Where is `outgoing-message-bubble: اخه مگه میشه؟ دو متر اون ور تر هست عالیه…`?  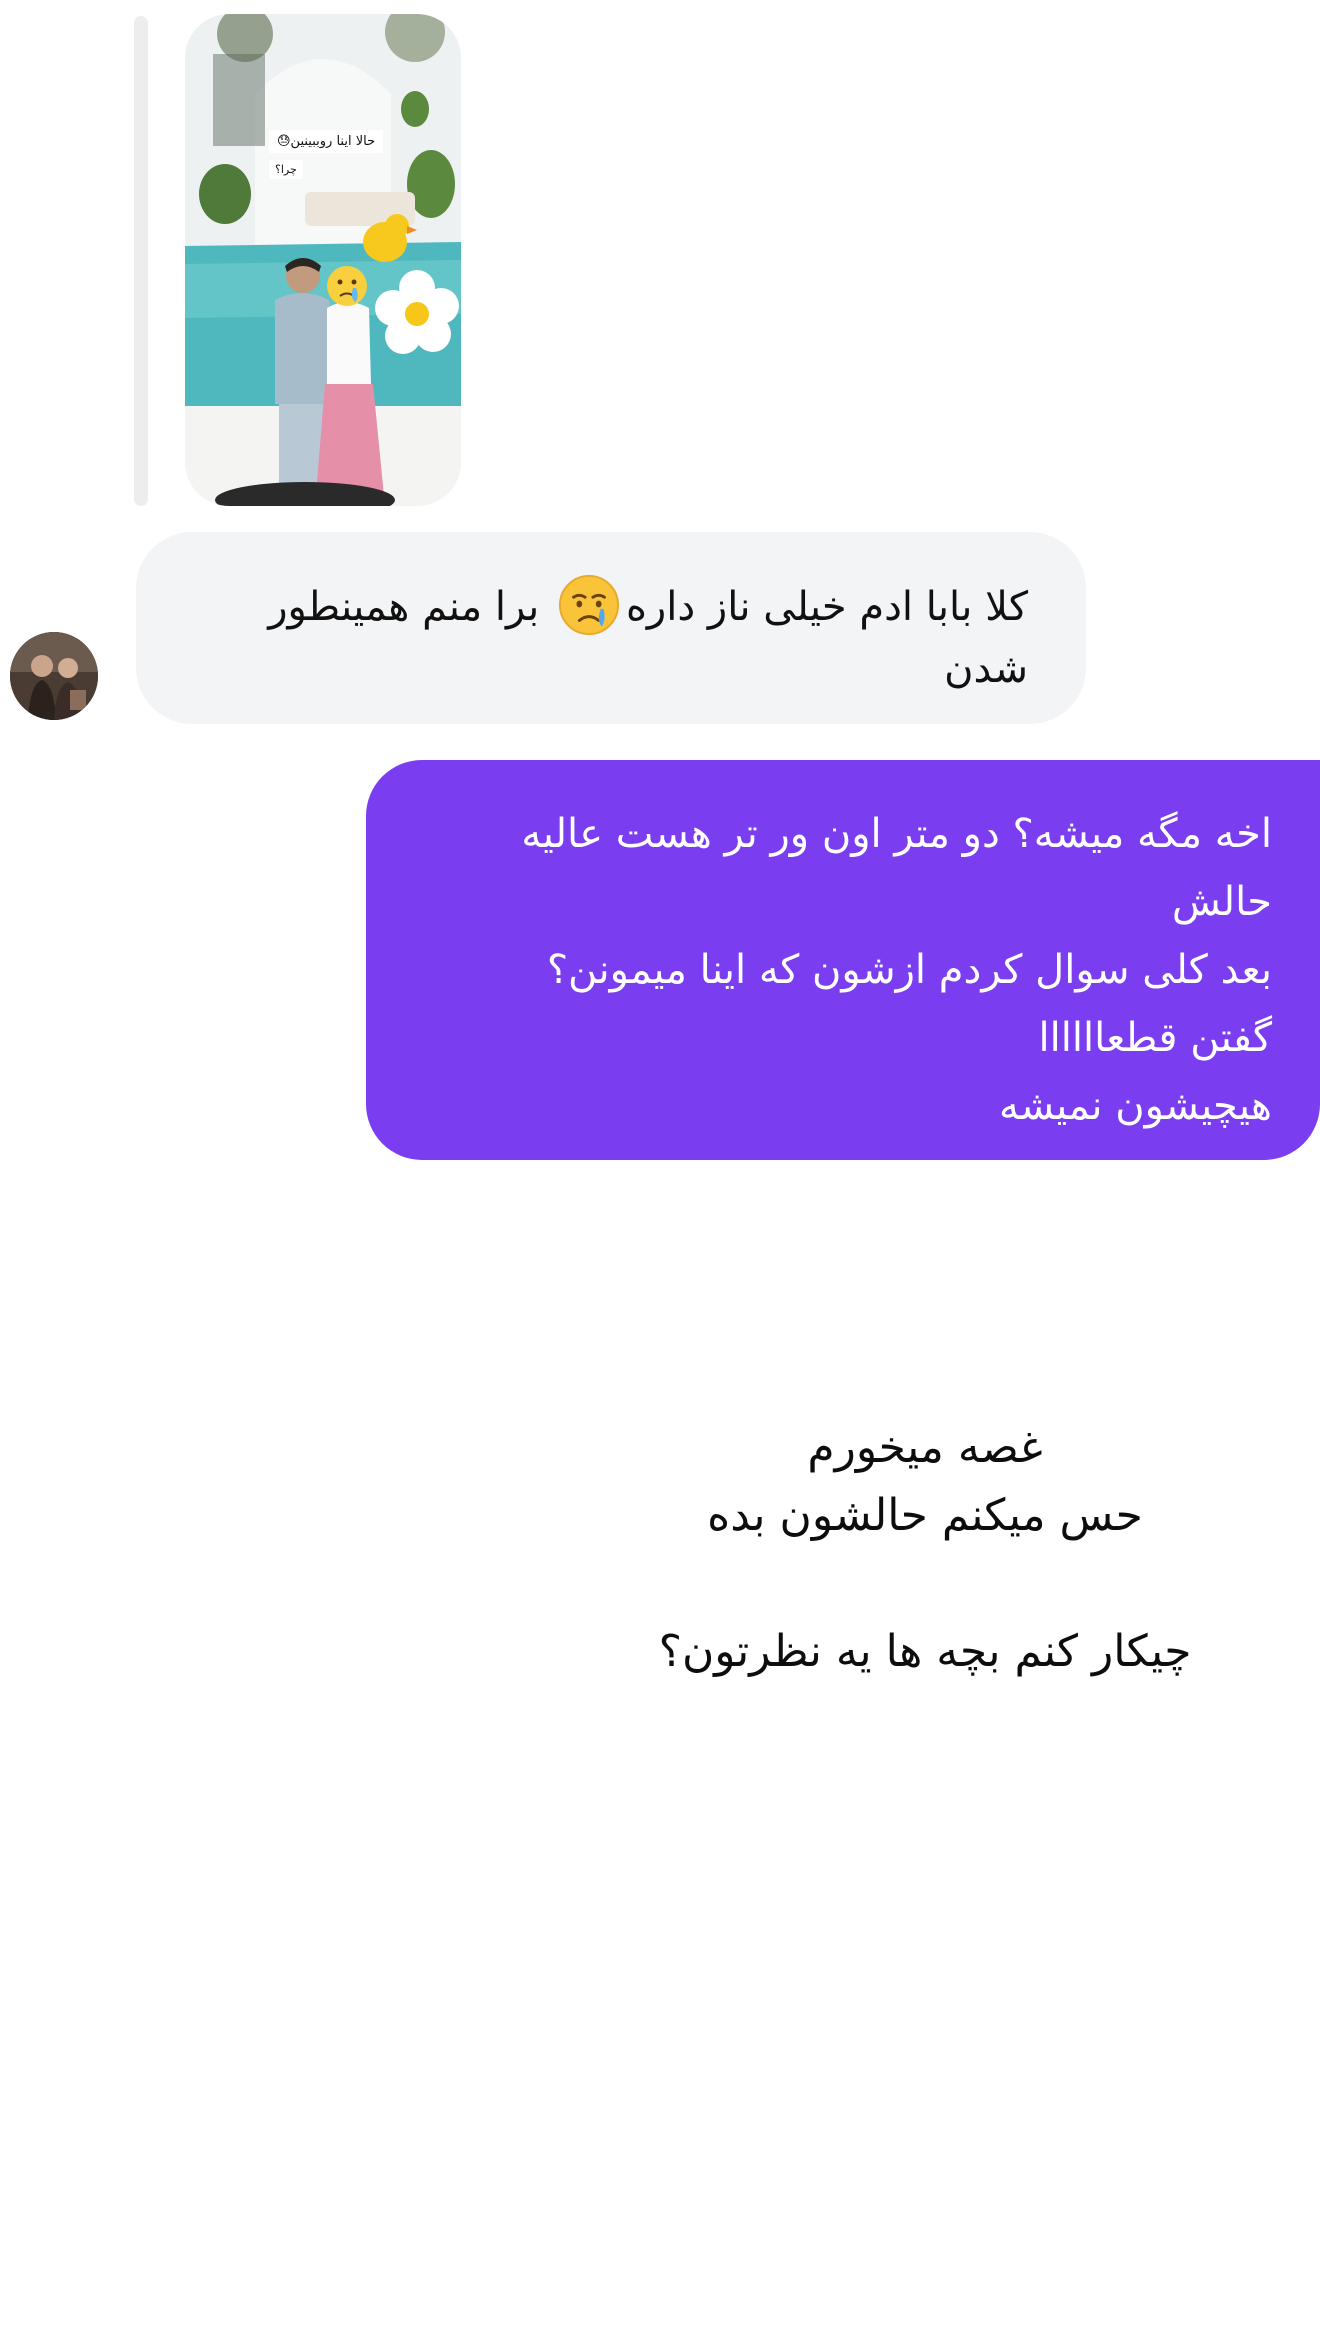 outgoing-message-bubble: اخه مگه میشه؟ دو متر اون ور تر هست عالیه… is located at coordinates (843, 960).